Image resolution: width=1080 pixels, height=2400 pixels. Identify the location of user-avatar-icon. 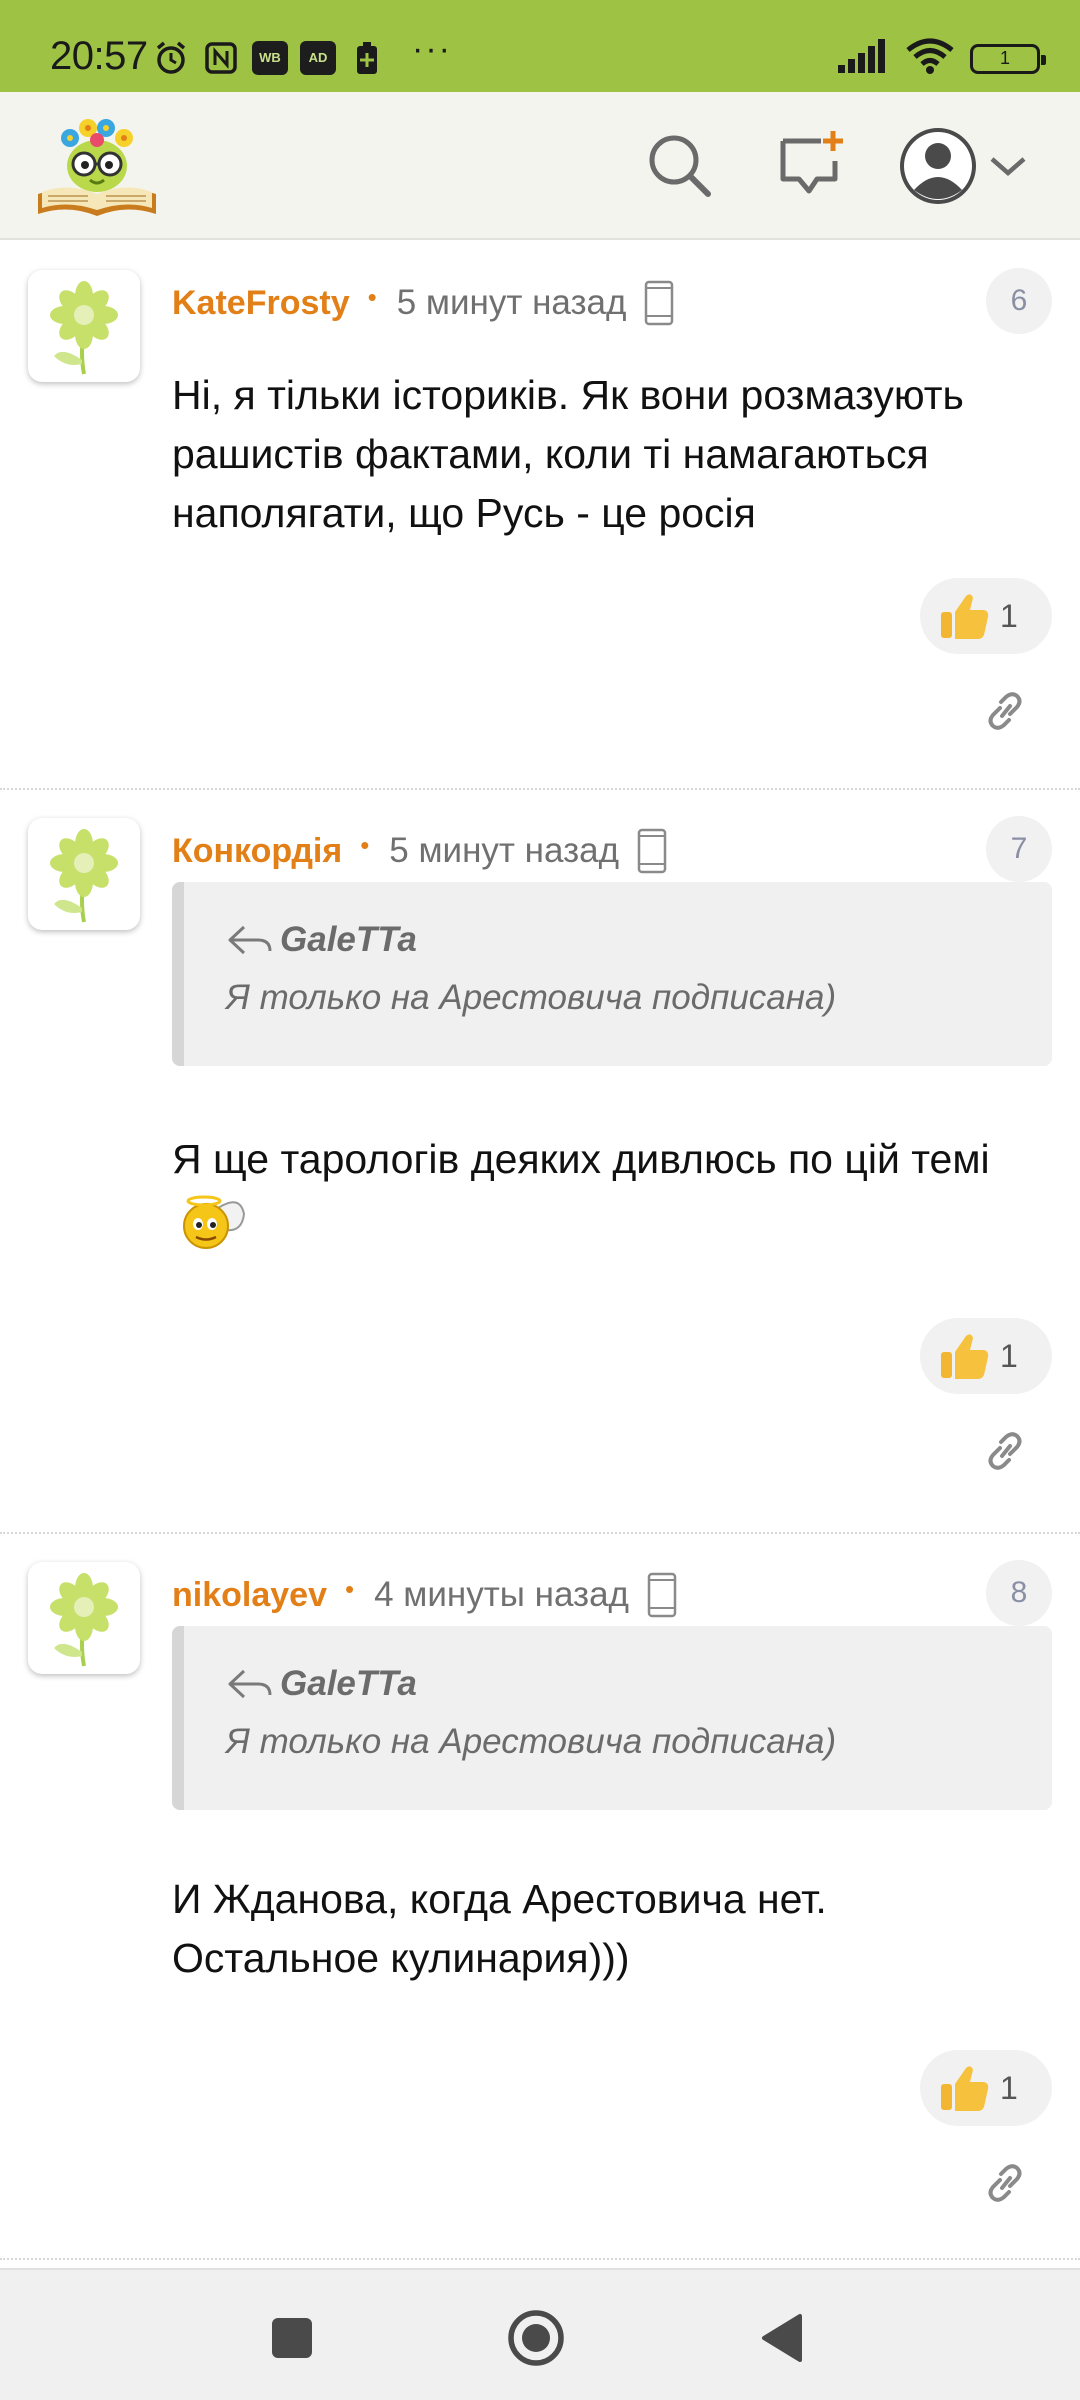
(938, 166).